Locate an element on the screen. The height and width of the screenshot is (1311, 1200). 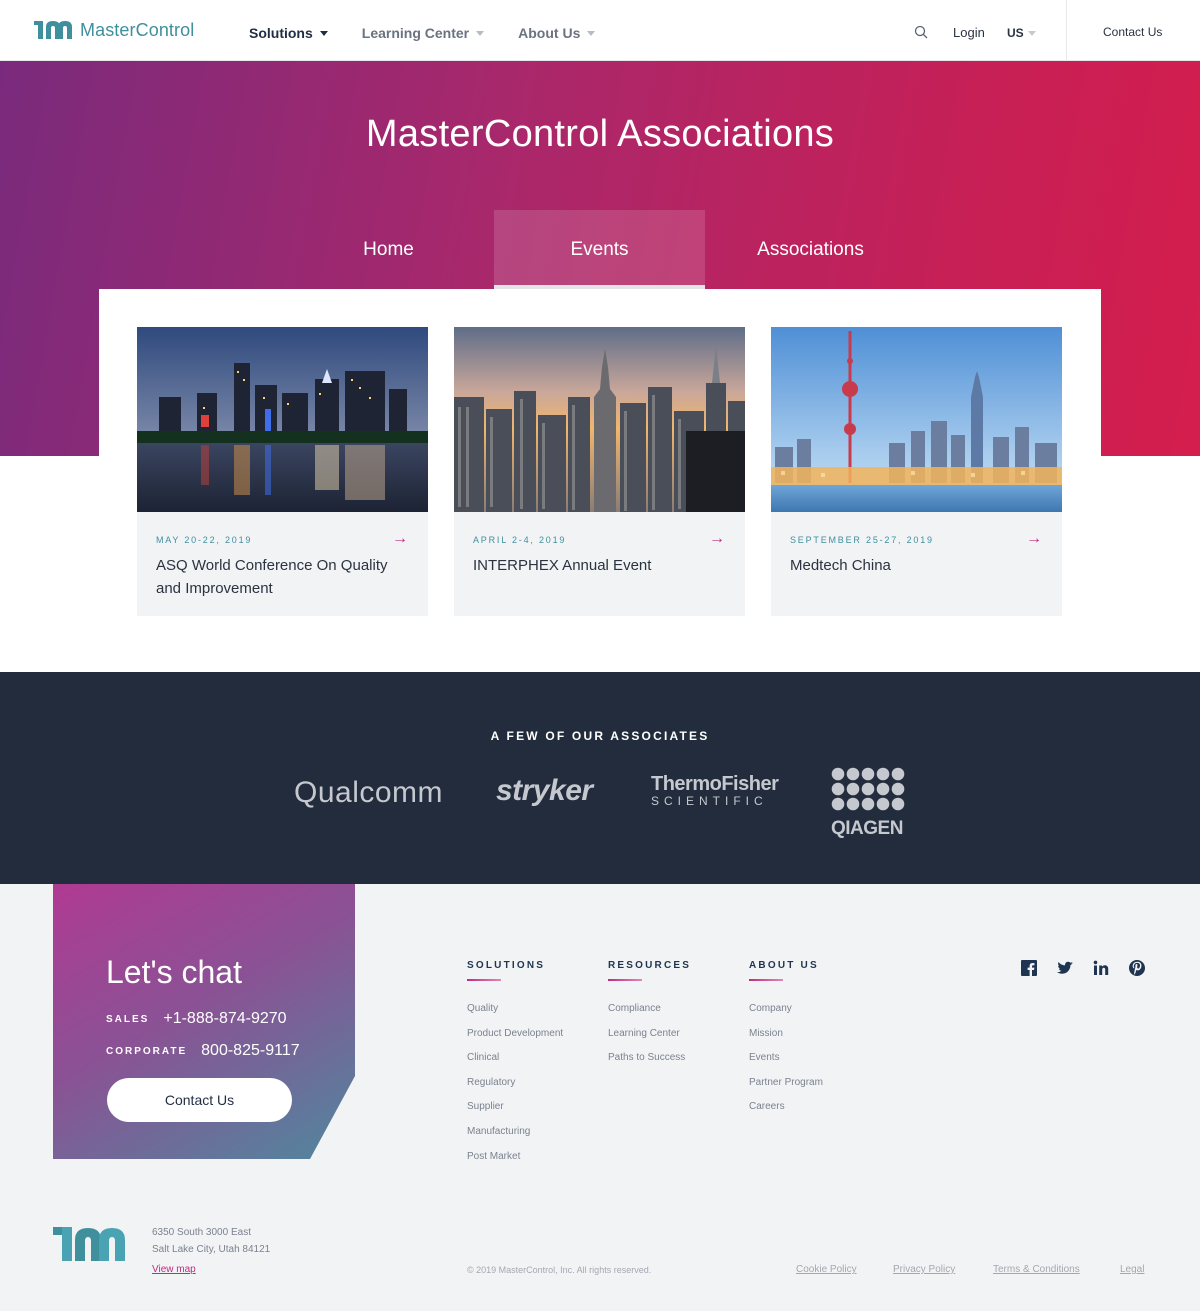
event-card: SEPTEMBER 25-27, 2019 → Medtech China is located at coordinates (916, 471).